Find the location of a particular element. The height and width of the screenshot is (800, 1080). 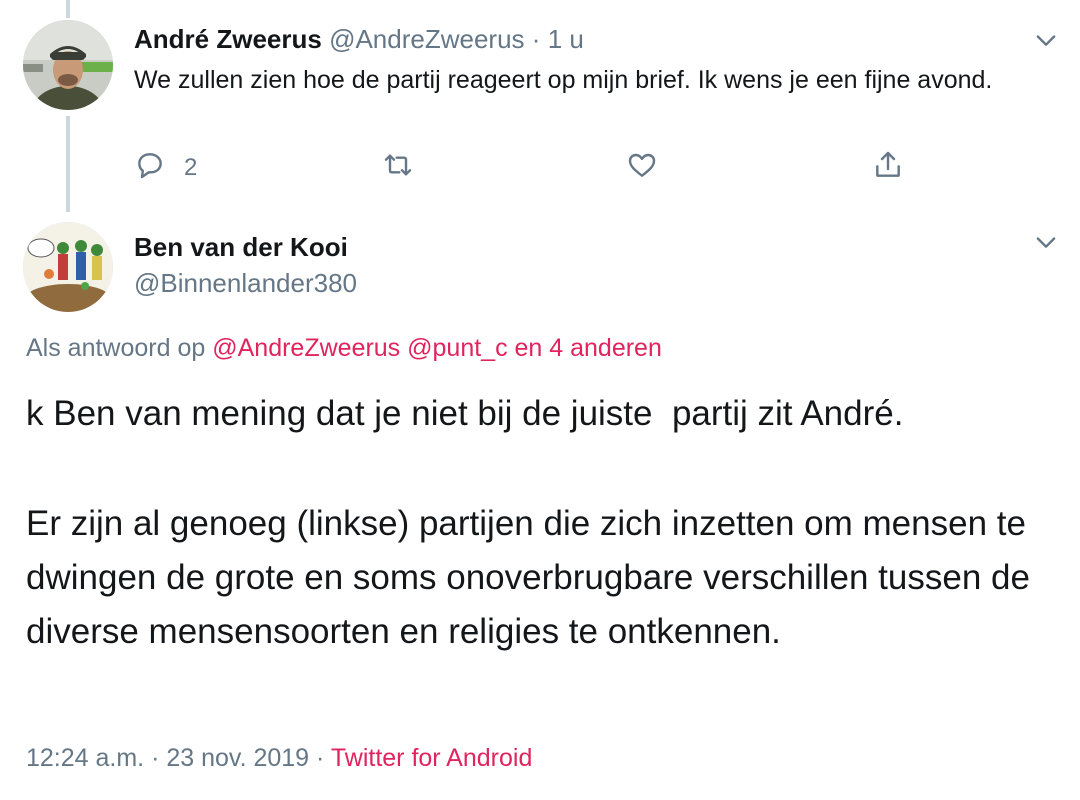

comment-bubble-icon is located at coordinates (150, 168).